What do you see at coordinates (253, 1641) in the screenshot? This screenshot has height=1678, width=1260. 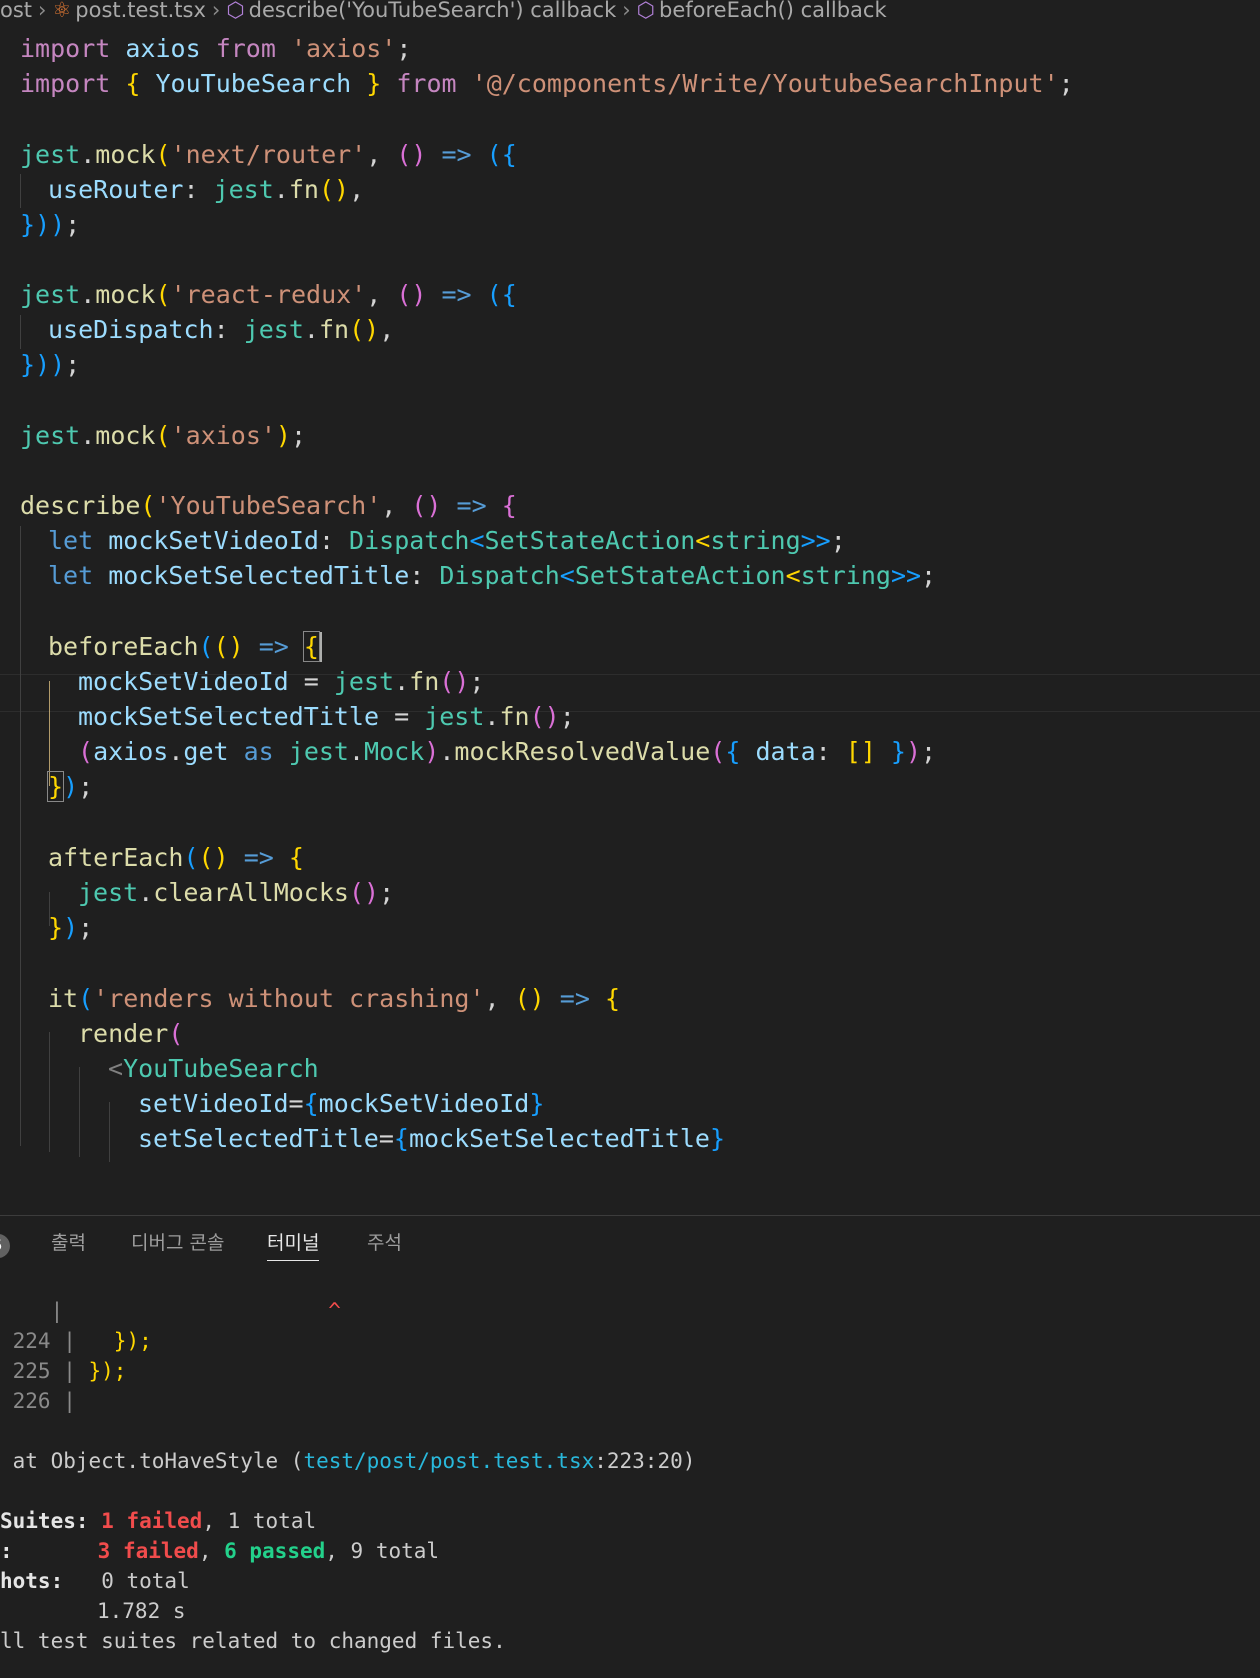 I see `terminal-ran-line: ll test suites related to changed files.` at bounding box center [253, 1641].